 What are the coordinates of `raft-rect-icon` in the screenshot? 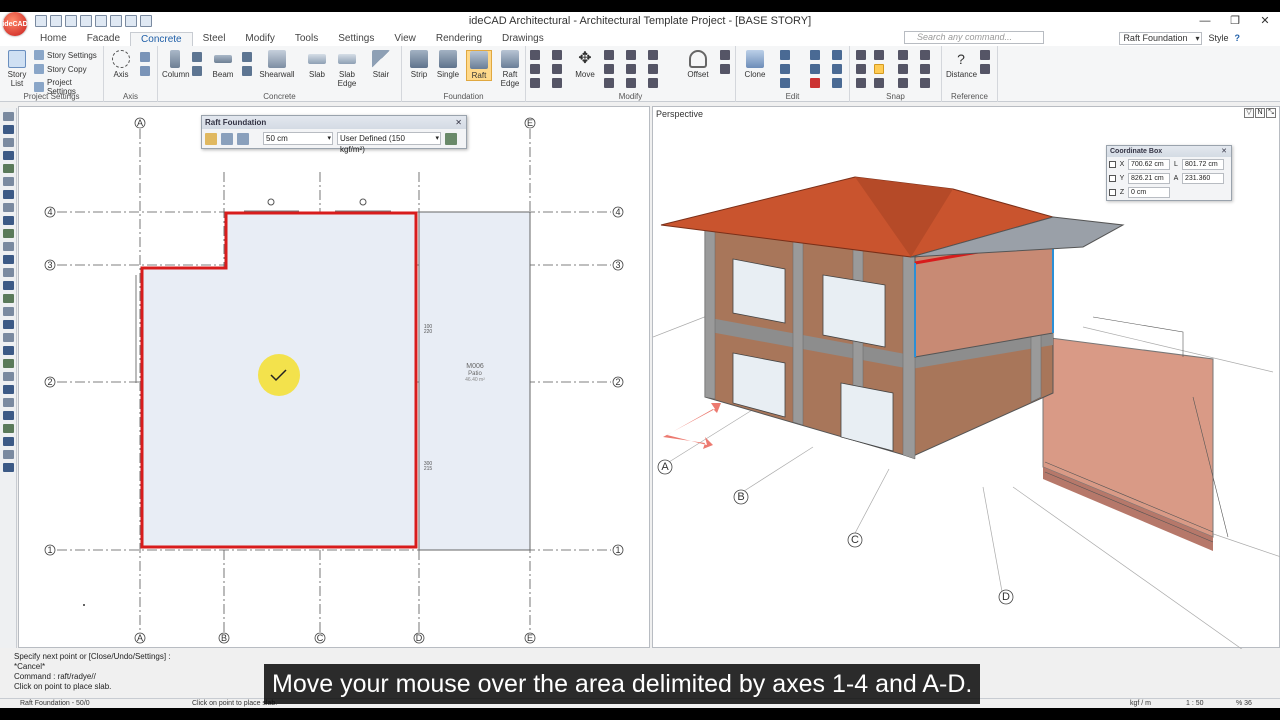 It's located at (227, 138).